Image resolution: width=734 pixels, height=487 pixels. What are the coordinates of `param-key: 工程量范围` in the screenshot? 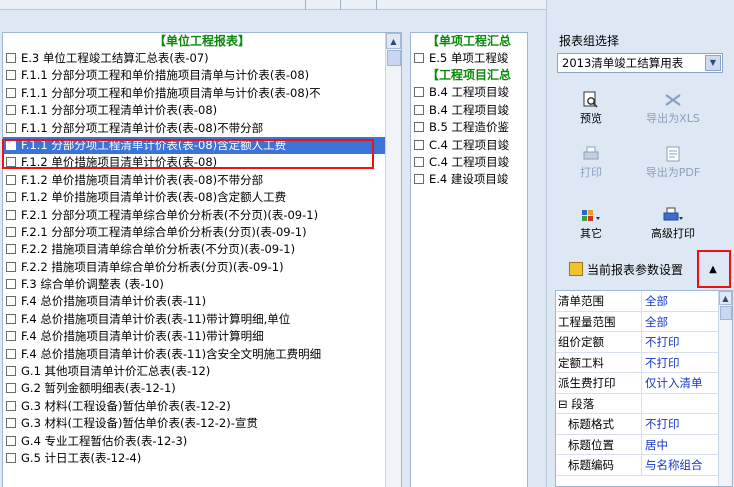 It's located at (599, 321).